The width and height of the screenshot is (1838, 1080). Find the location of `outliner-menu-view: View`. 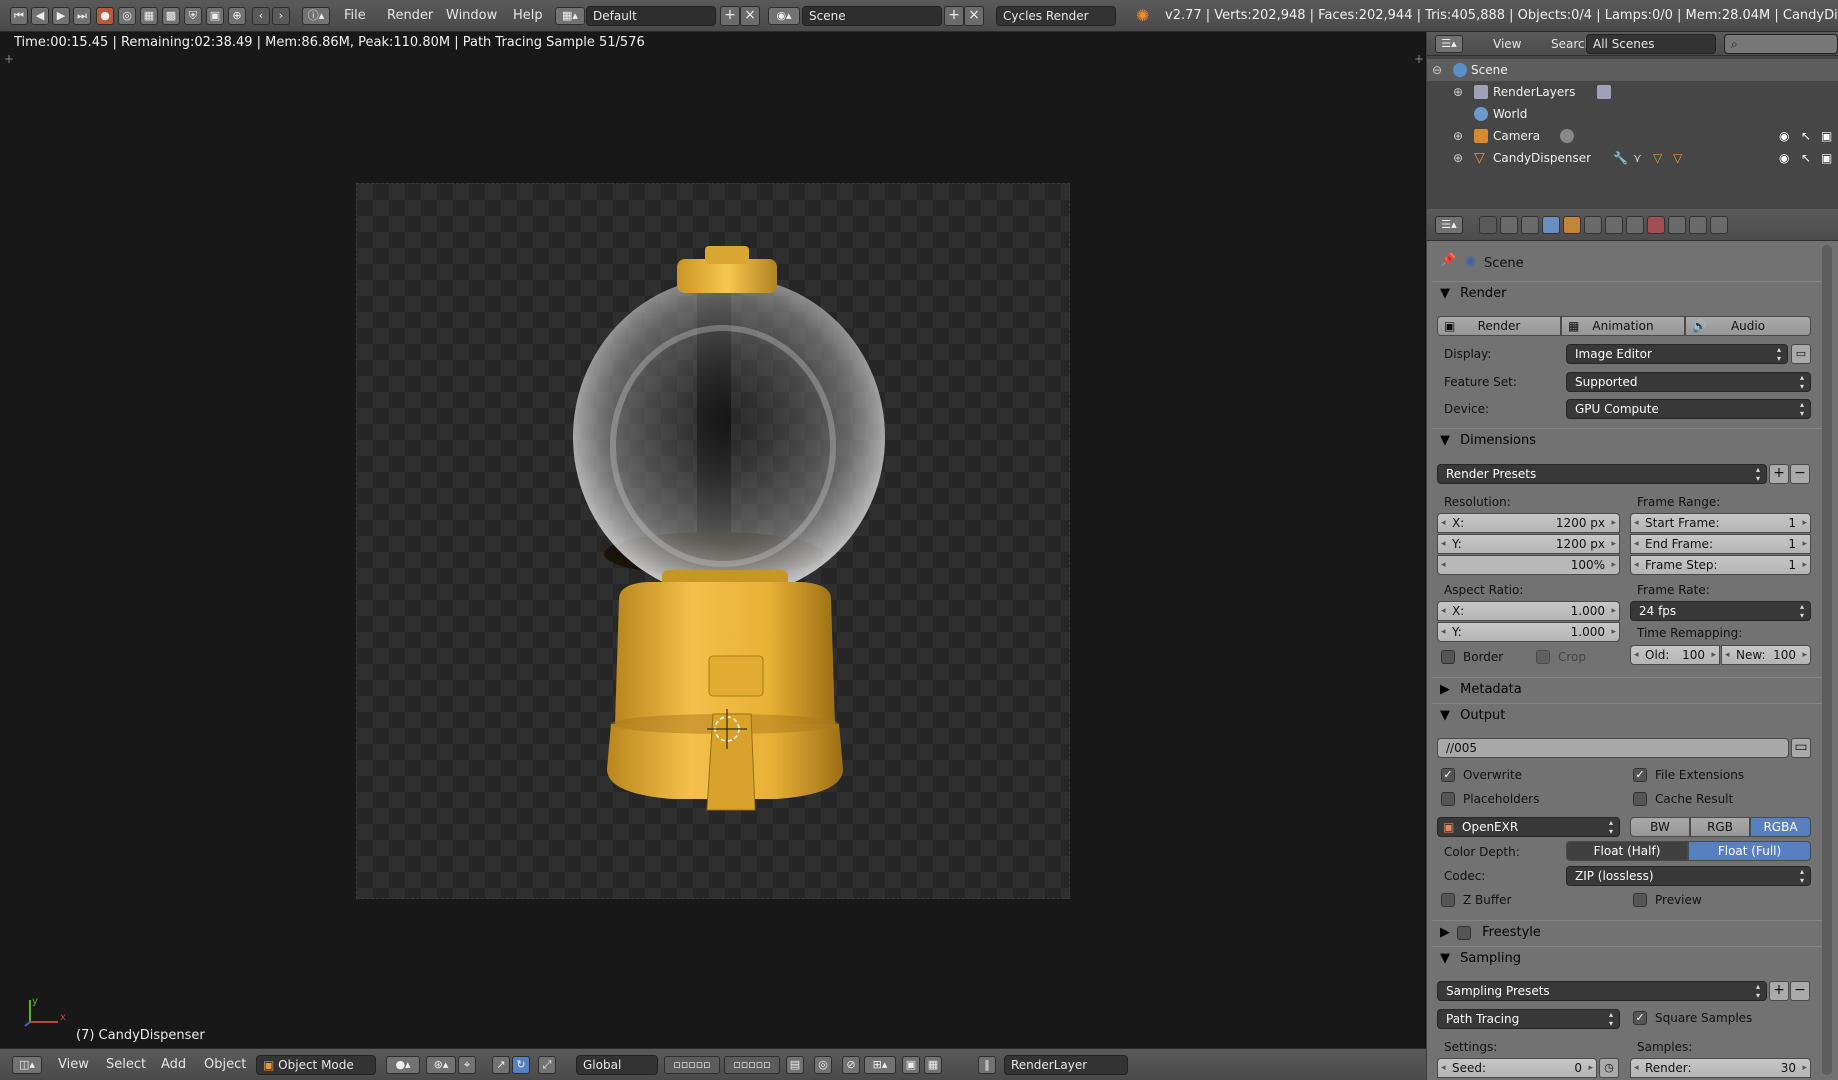

outliner-menu-view: View is located at coordinates (1507, 44).